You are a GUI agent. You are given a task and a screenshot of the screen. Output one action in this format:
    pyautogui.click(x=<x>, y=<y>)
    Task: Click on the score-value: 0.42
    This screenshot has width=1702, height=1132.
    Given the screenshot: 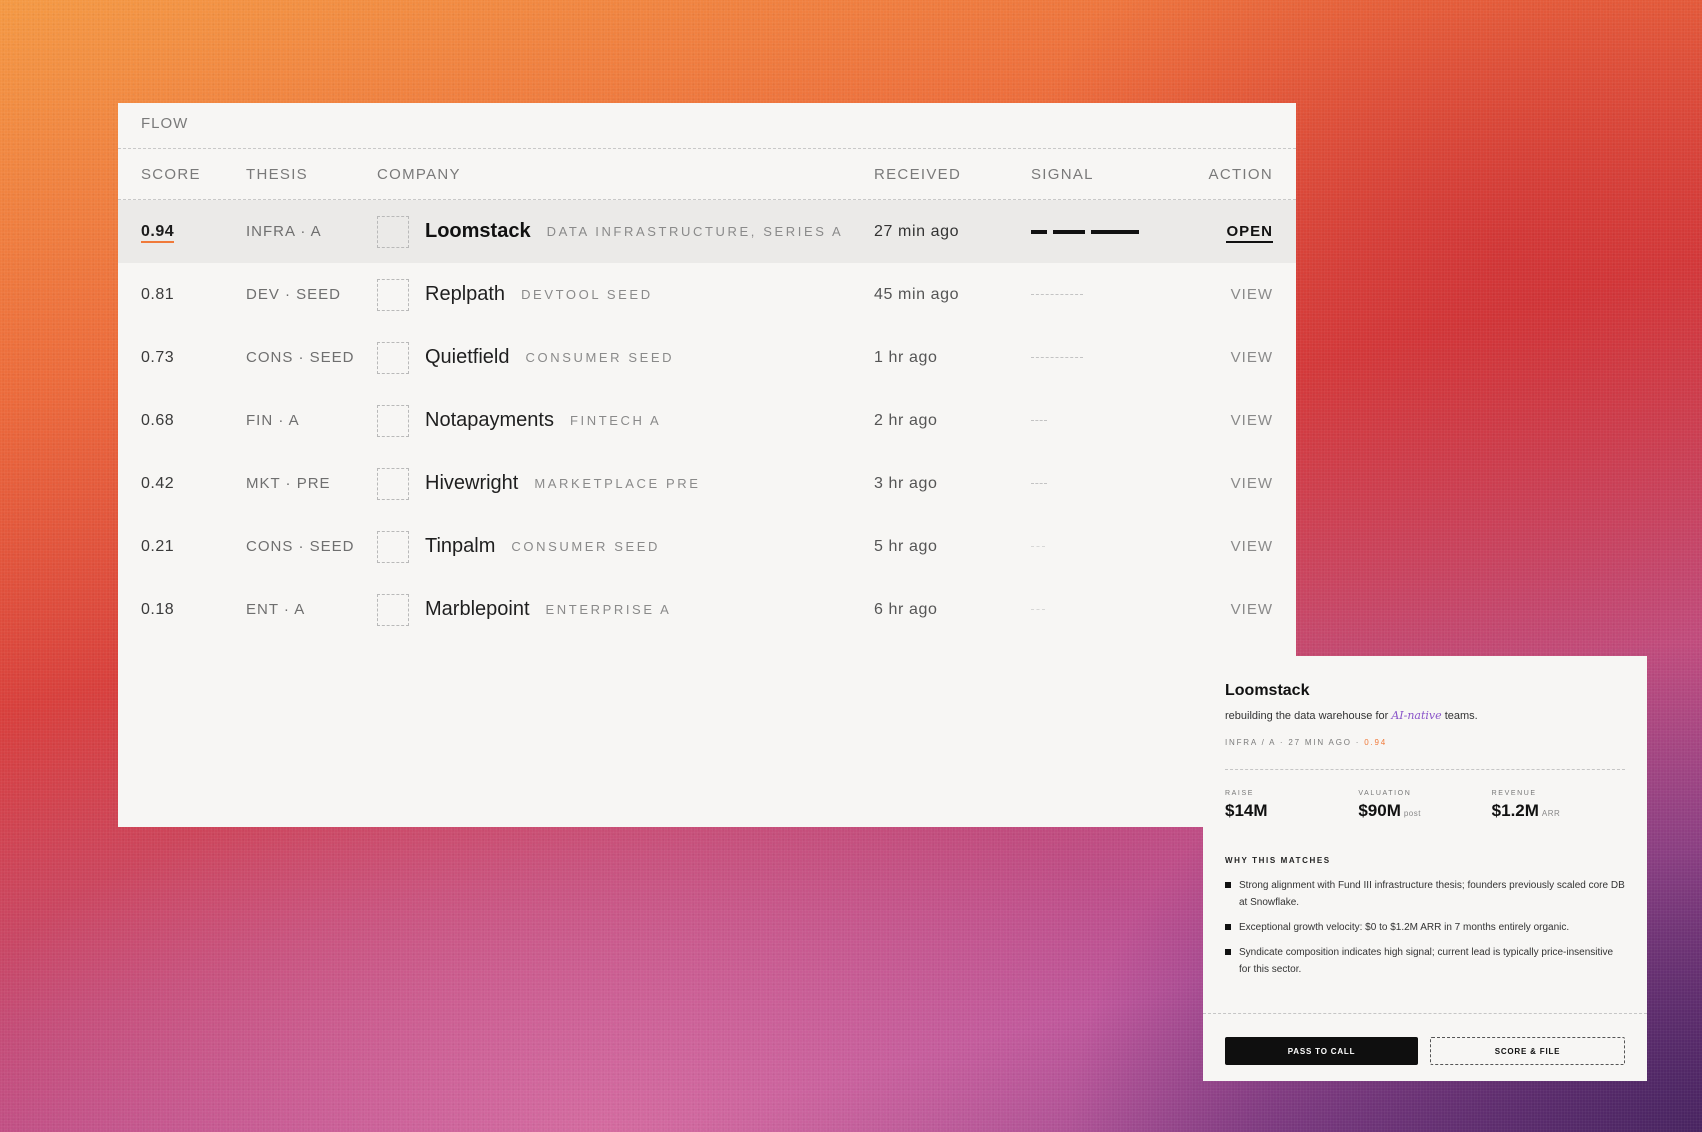 What is the action you would take?
    pyautogui.click(x=158, y=483)
    